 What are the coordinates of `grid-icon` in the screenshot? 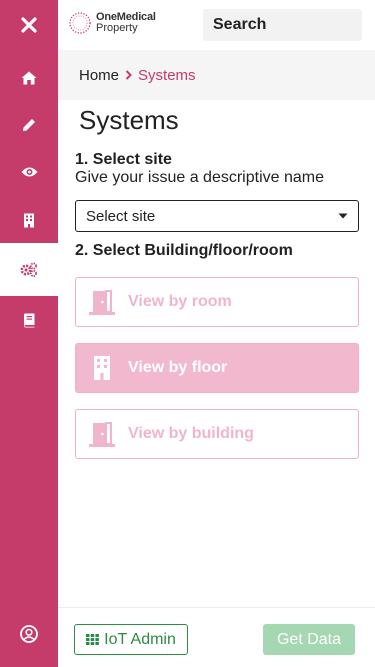 It's located at (93, 639).